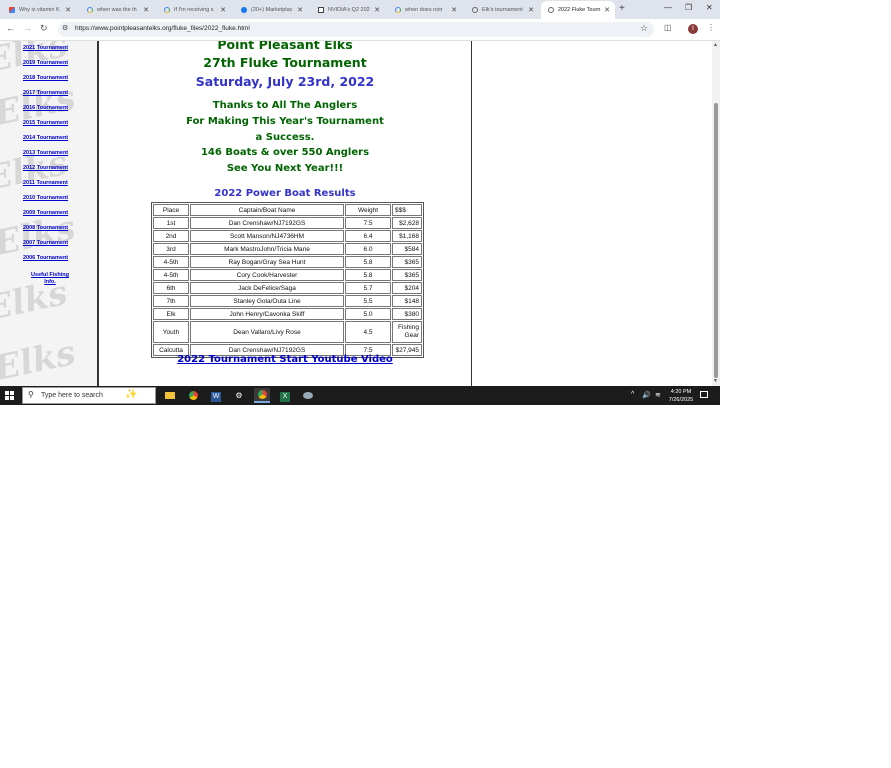 The width and height of the screenshot is (891, 768). I want to click on scrollbar-thumb, so click(716, 240).